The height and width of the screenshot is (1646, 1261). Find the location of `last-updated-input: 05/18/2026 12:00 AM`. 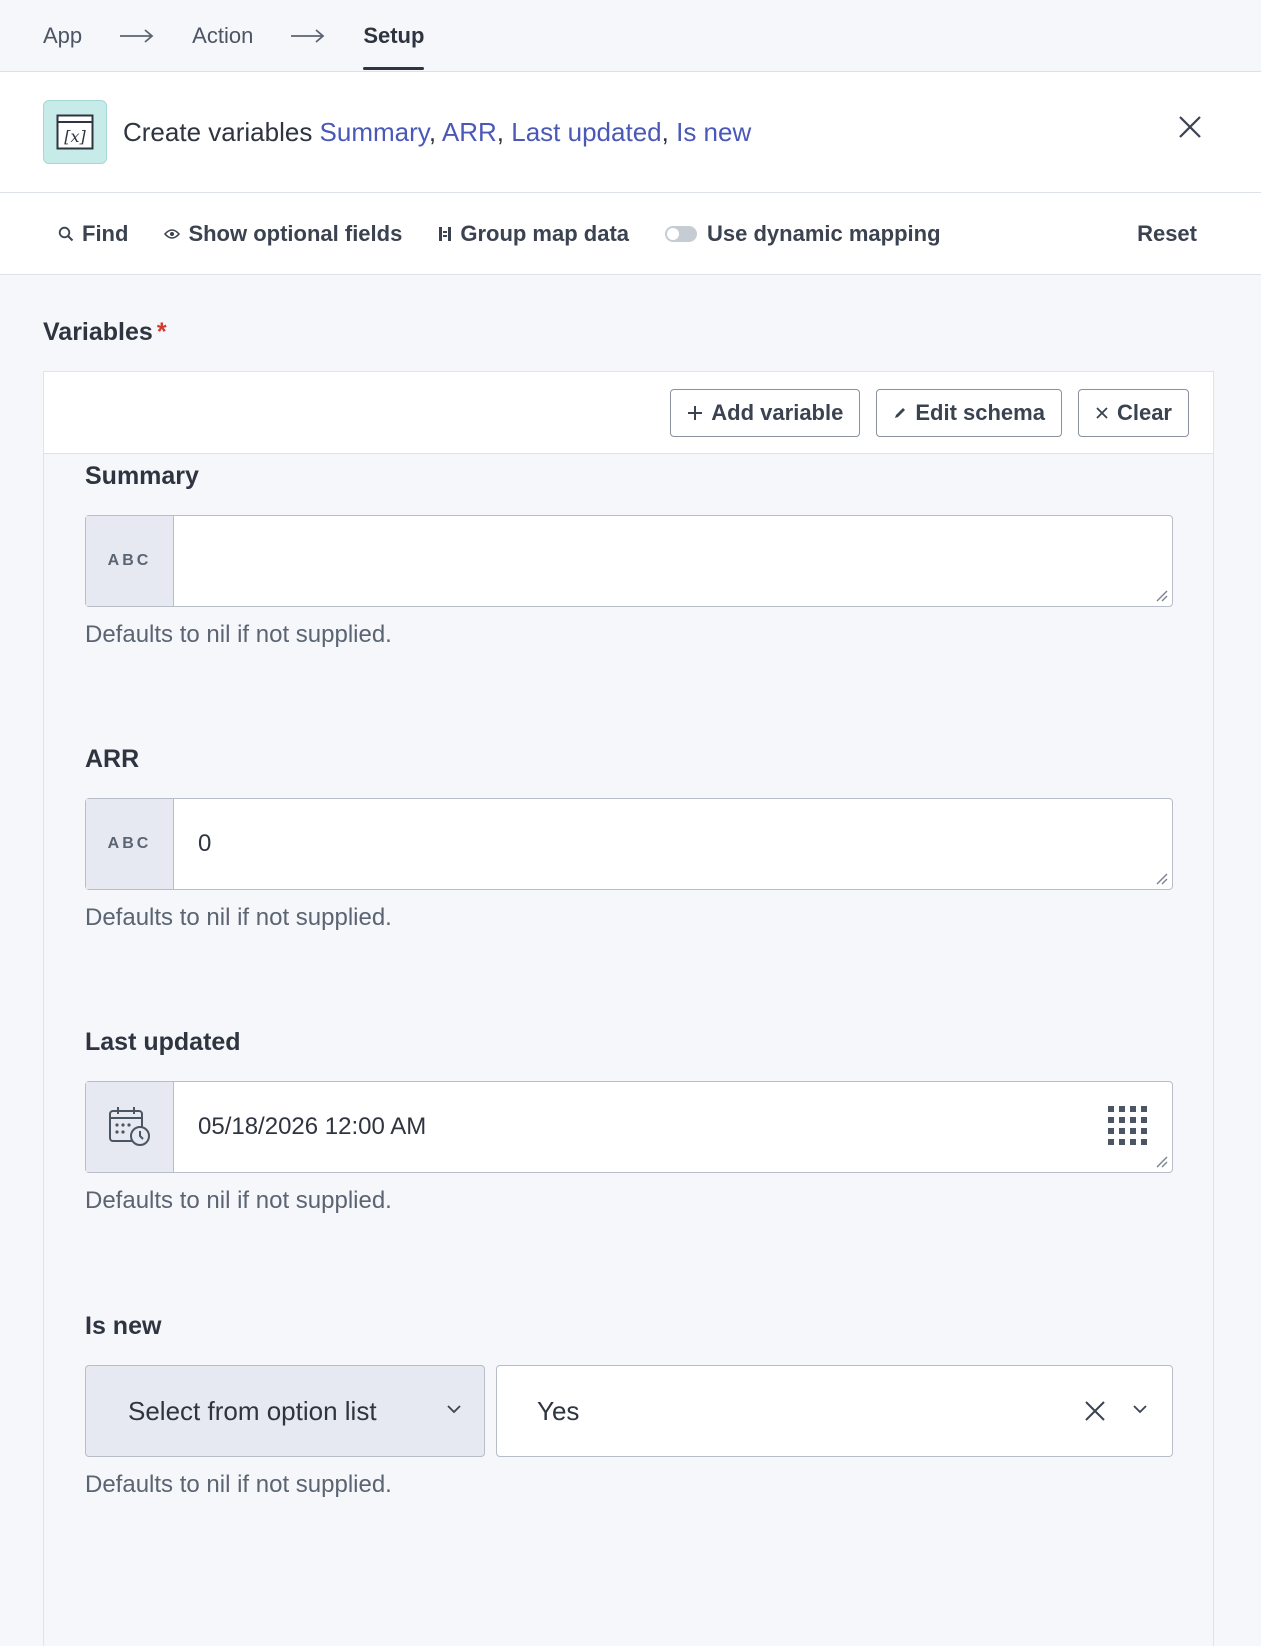

last-updated-input: 05/18/2026 12:00 AM is located at coordinates (629, 1127).